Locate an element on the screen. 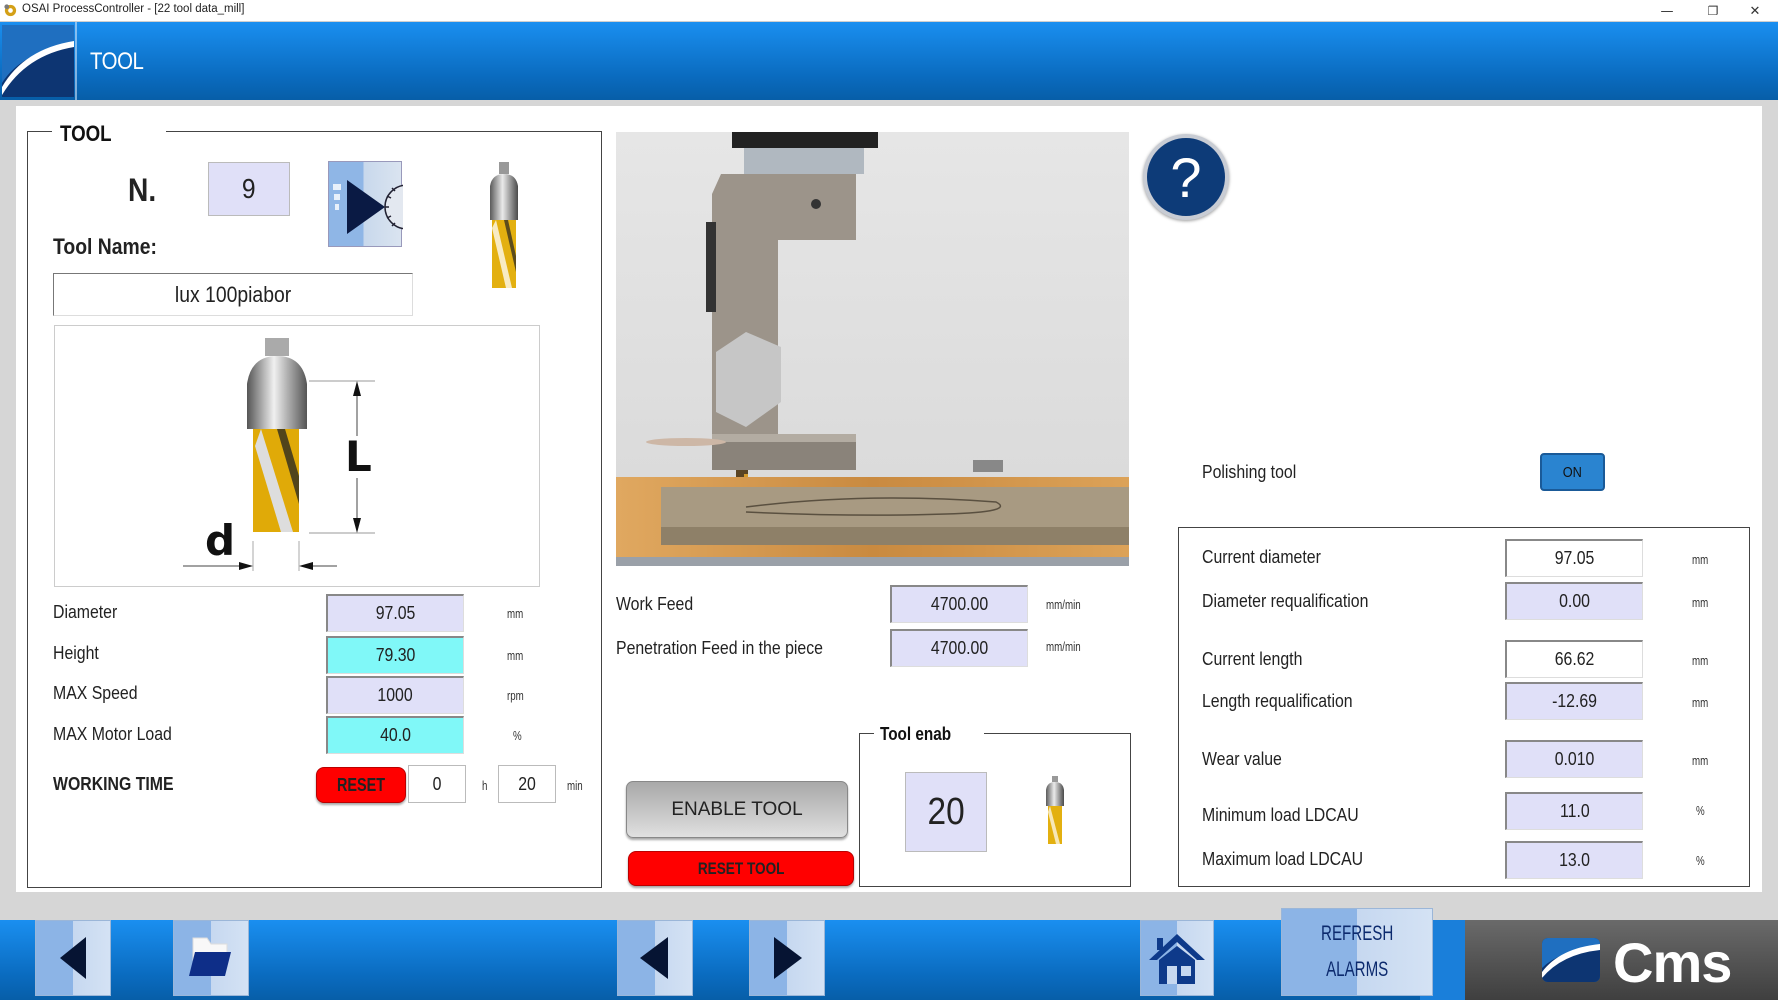  param-label: Height is located at coordinates (76, 653).